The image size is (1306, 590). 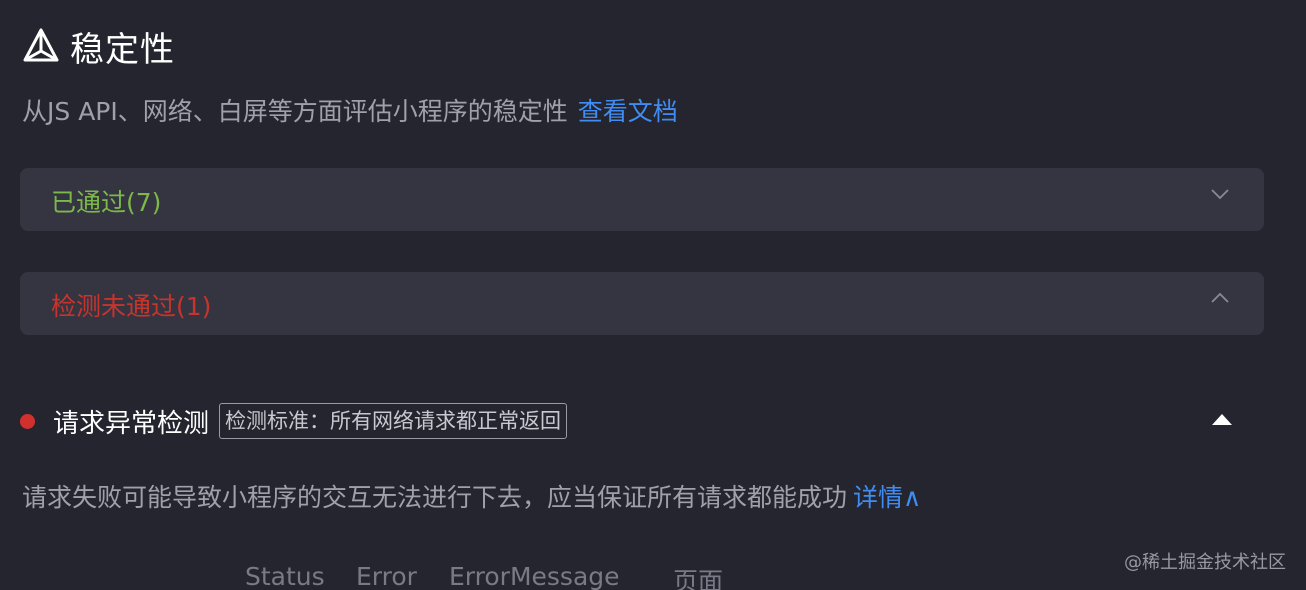 I want to click on column-error-message: ErrorMessage, so click(x=534, y=576).